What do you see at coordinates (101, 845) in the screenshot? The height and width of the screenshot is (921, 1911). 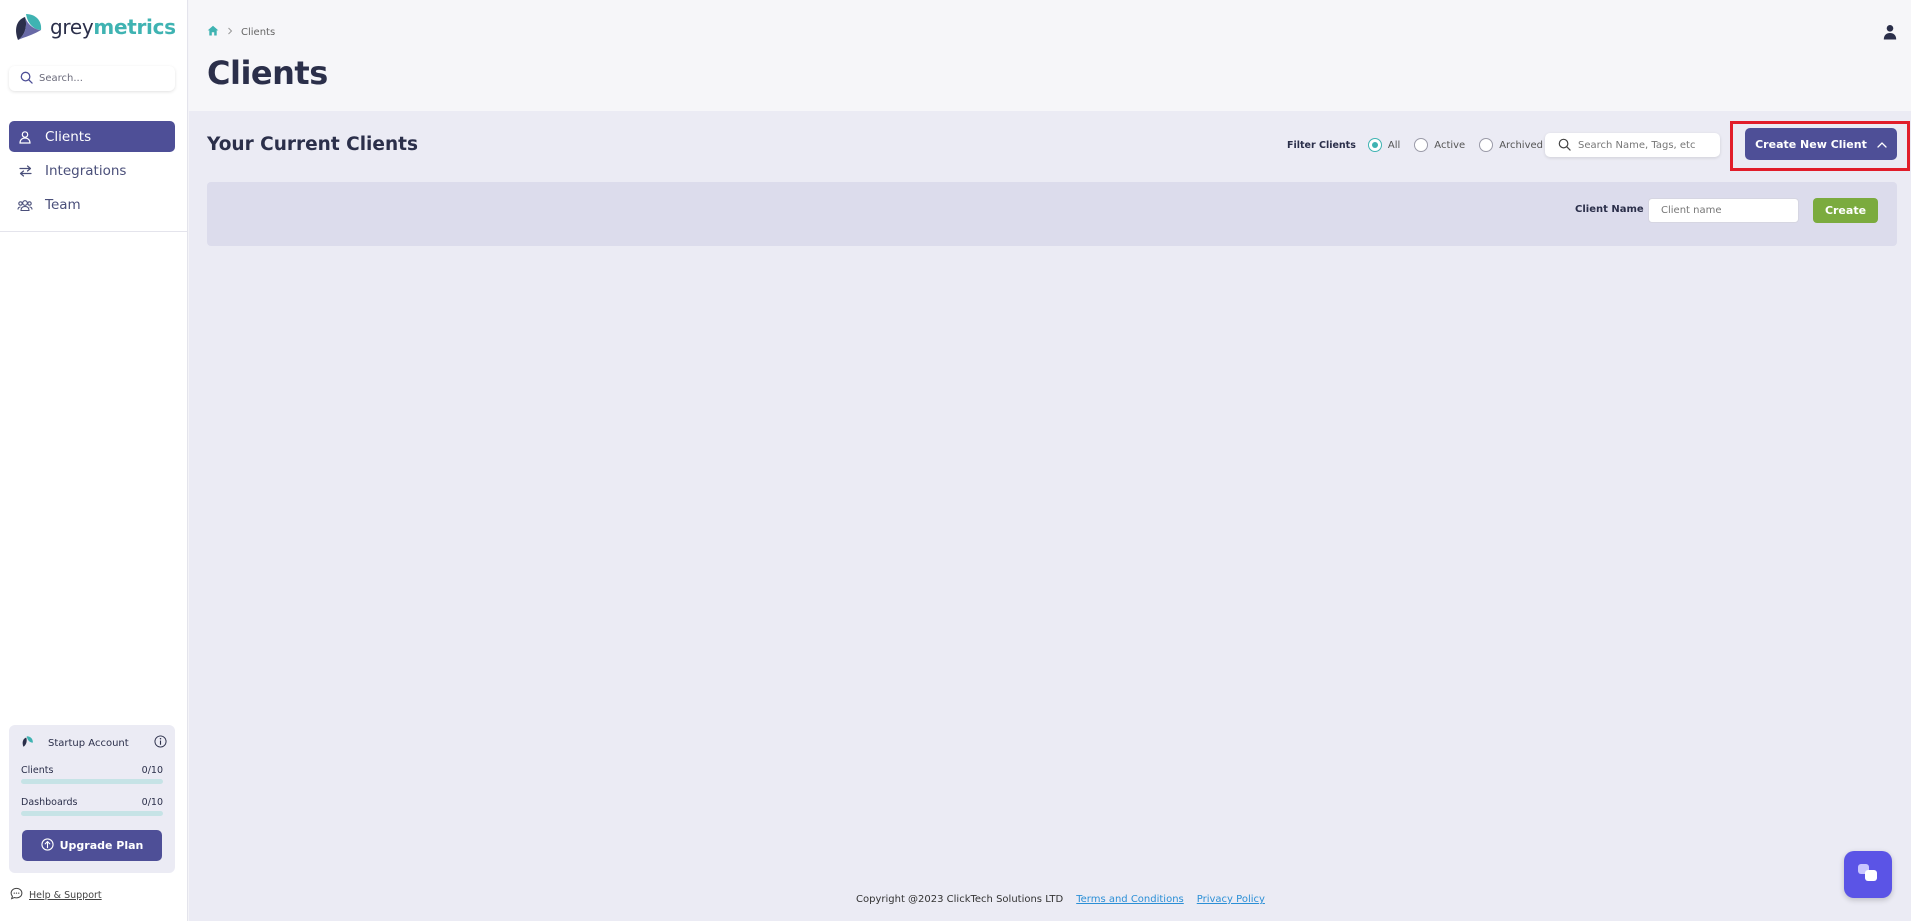 I see `upgrade-plan-label: Upgrade Plan` at bounding box center [101, 845].